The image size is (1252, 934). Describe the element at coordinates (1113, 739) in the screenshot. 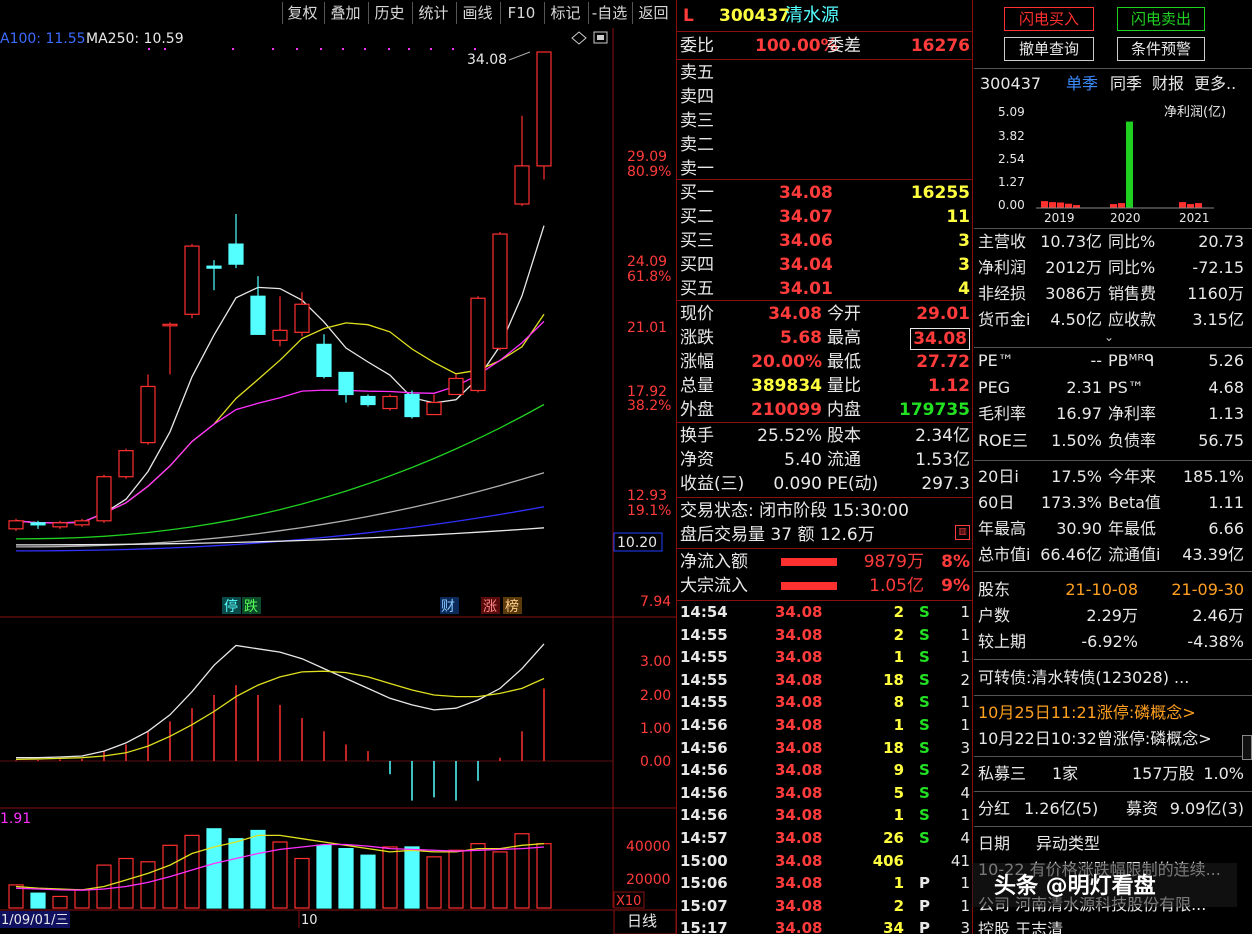

I see `news-row-2: 10月22日10:32曾涨停:磷概念>` at that location.